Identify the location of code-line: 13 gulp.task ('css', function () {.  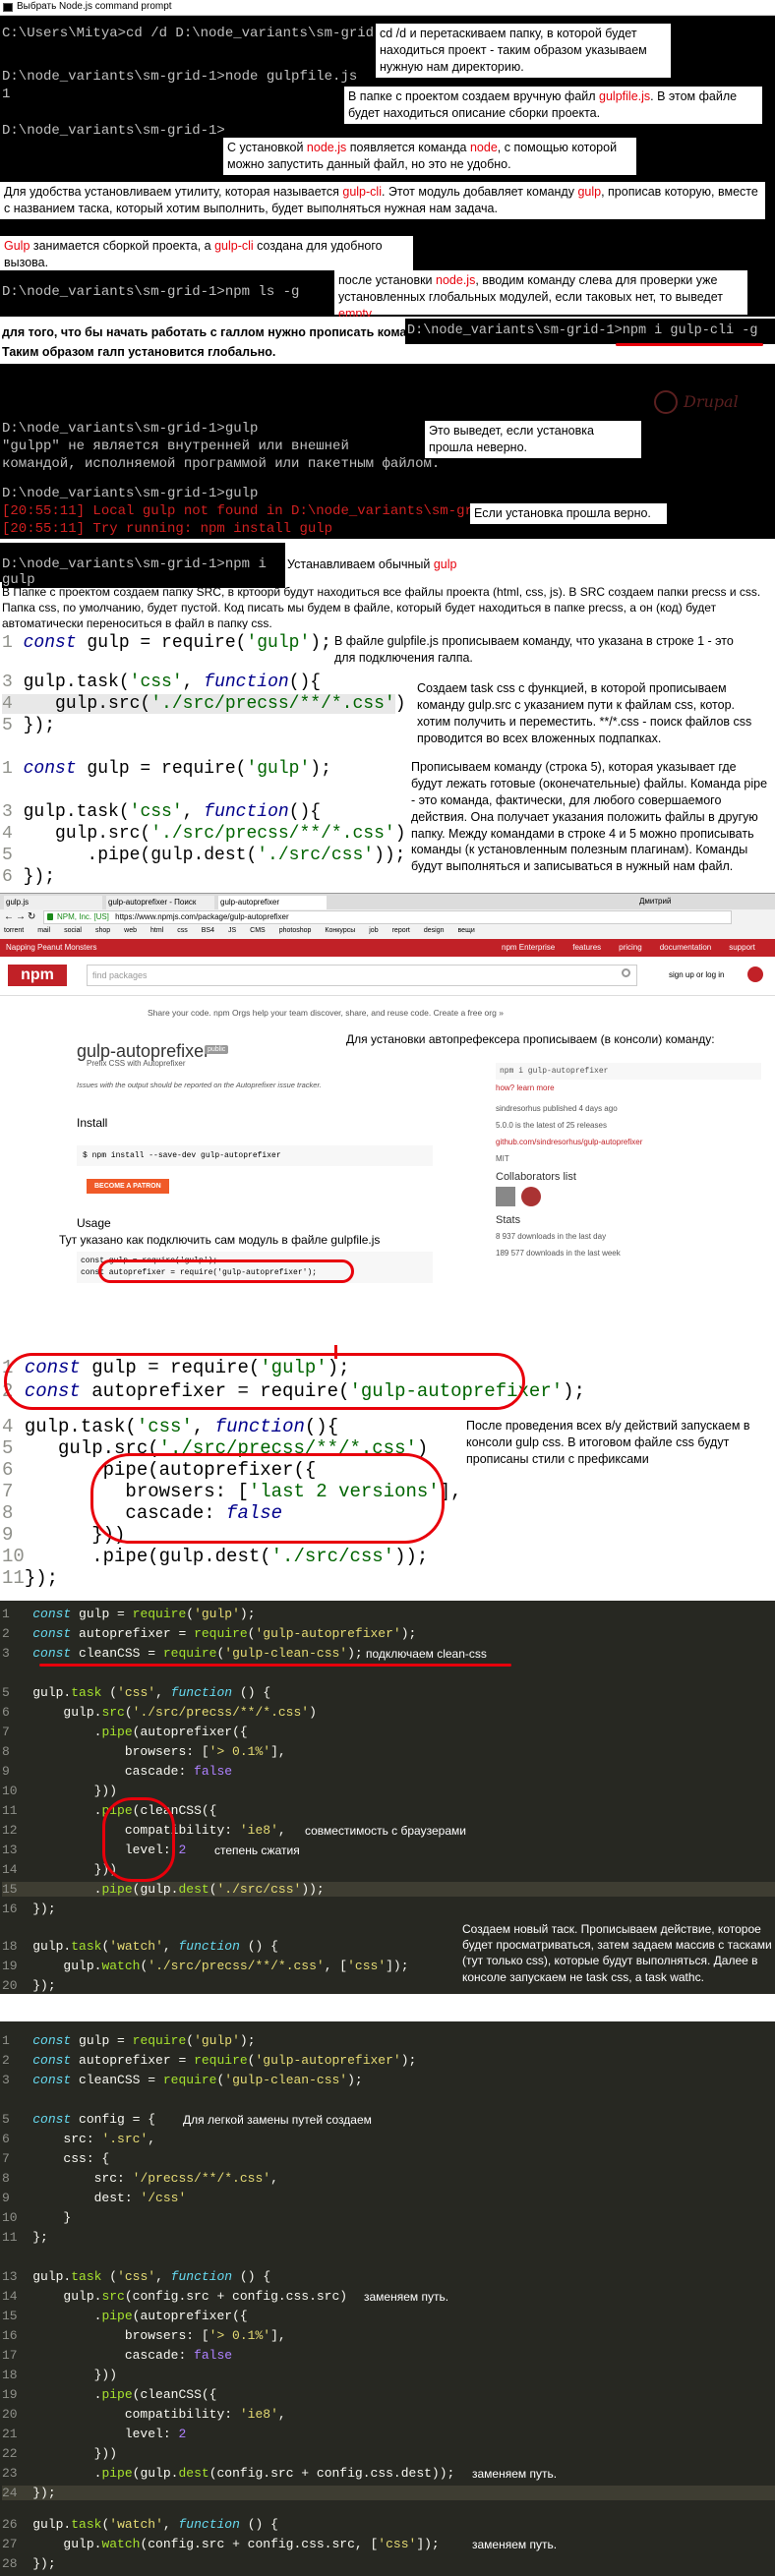
(137, 2276).